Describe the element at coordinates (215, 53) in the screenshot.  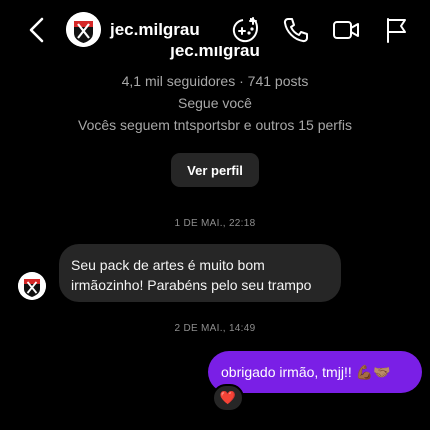
I see `profile-name: jec.milgrau` at that location.